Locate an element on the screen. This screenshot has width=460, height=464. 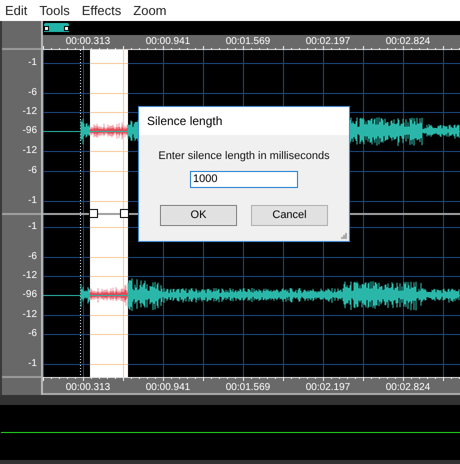
menu-item: Effects is located at coordinates (102, 10).